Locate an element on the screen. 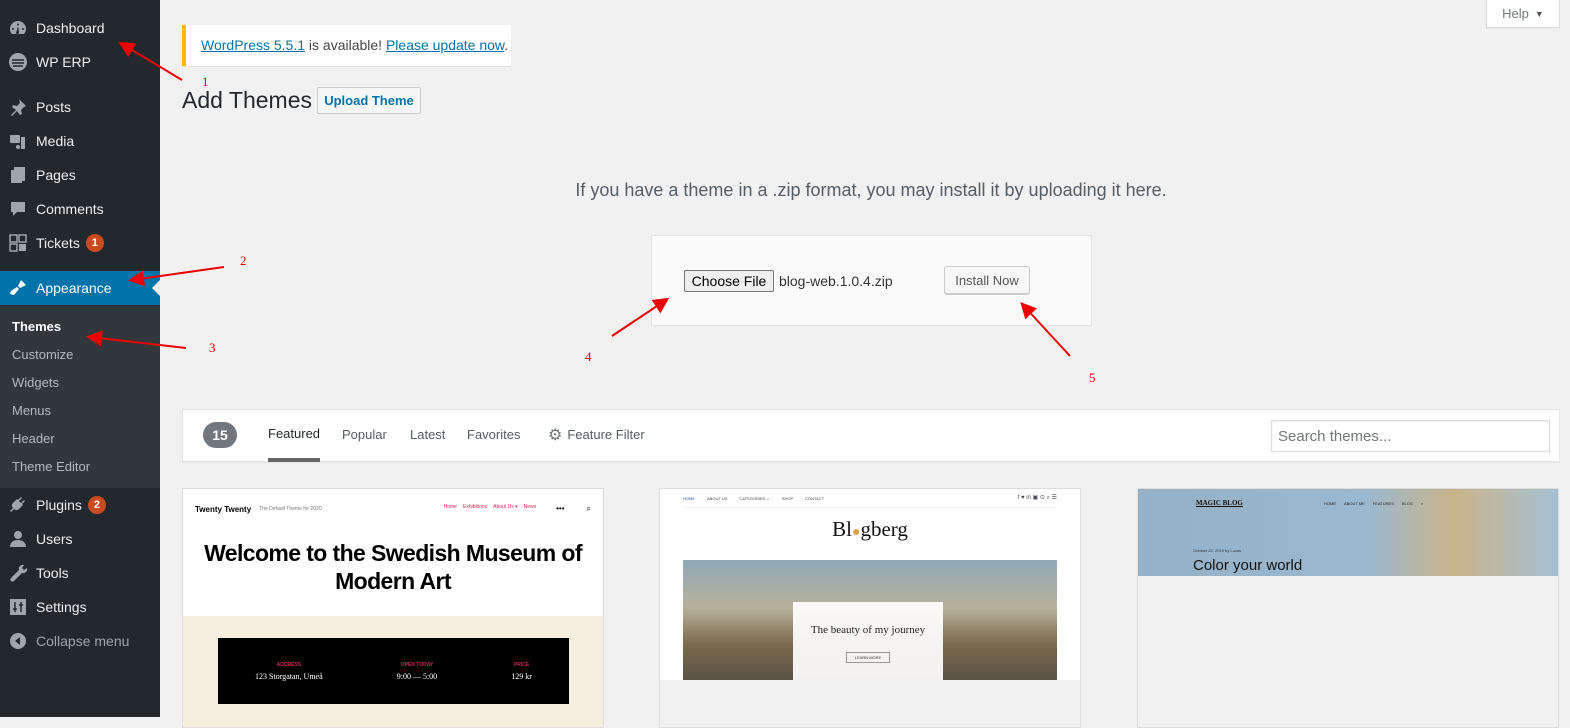  menu-label: Tools is located at coordinates (52, 573).